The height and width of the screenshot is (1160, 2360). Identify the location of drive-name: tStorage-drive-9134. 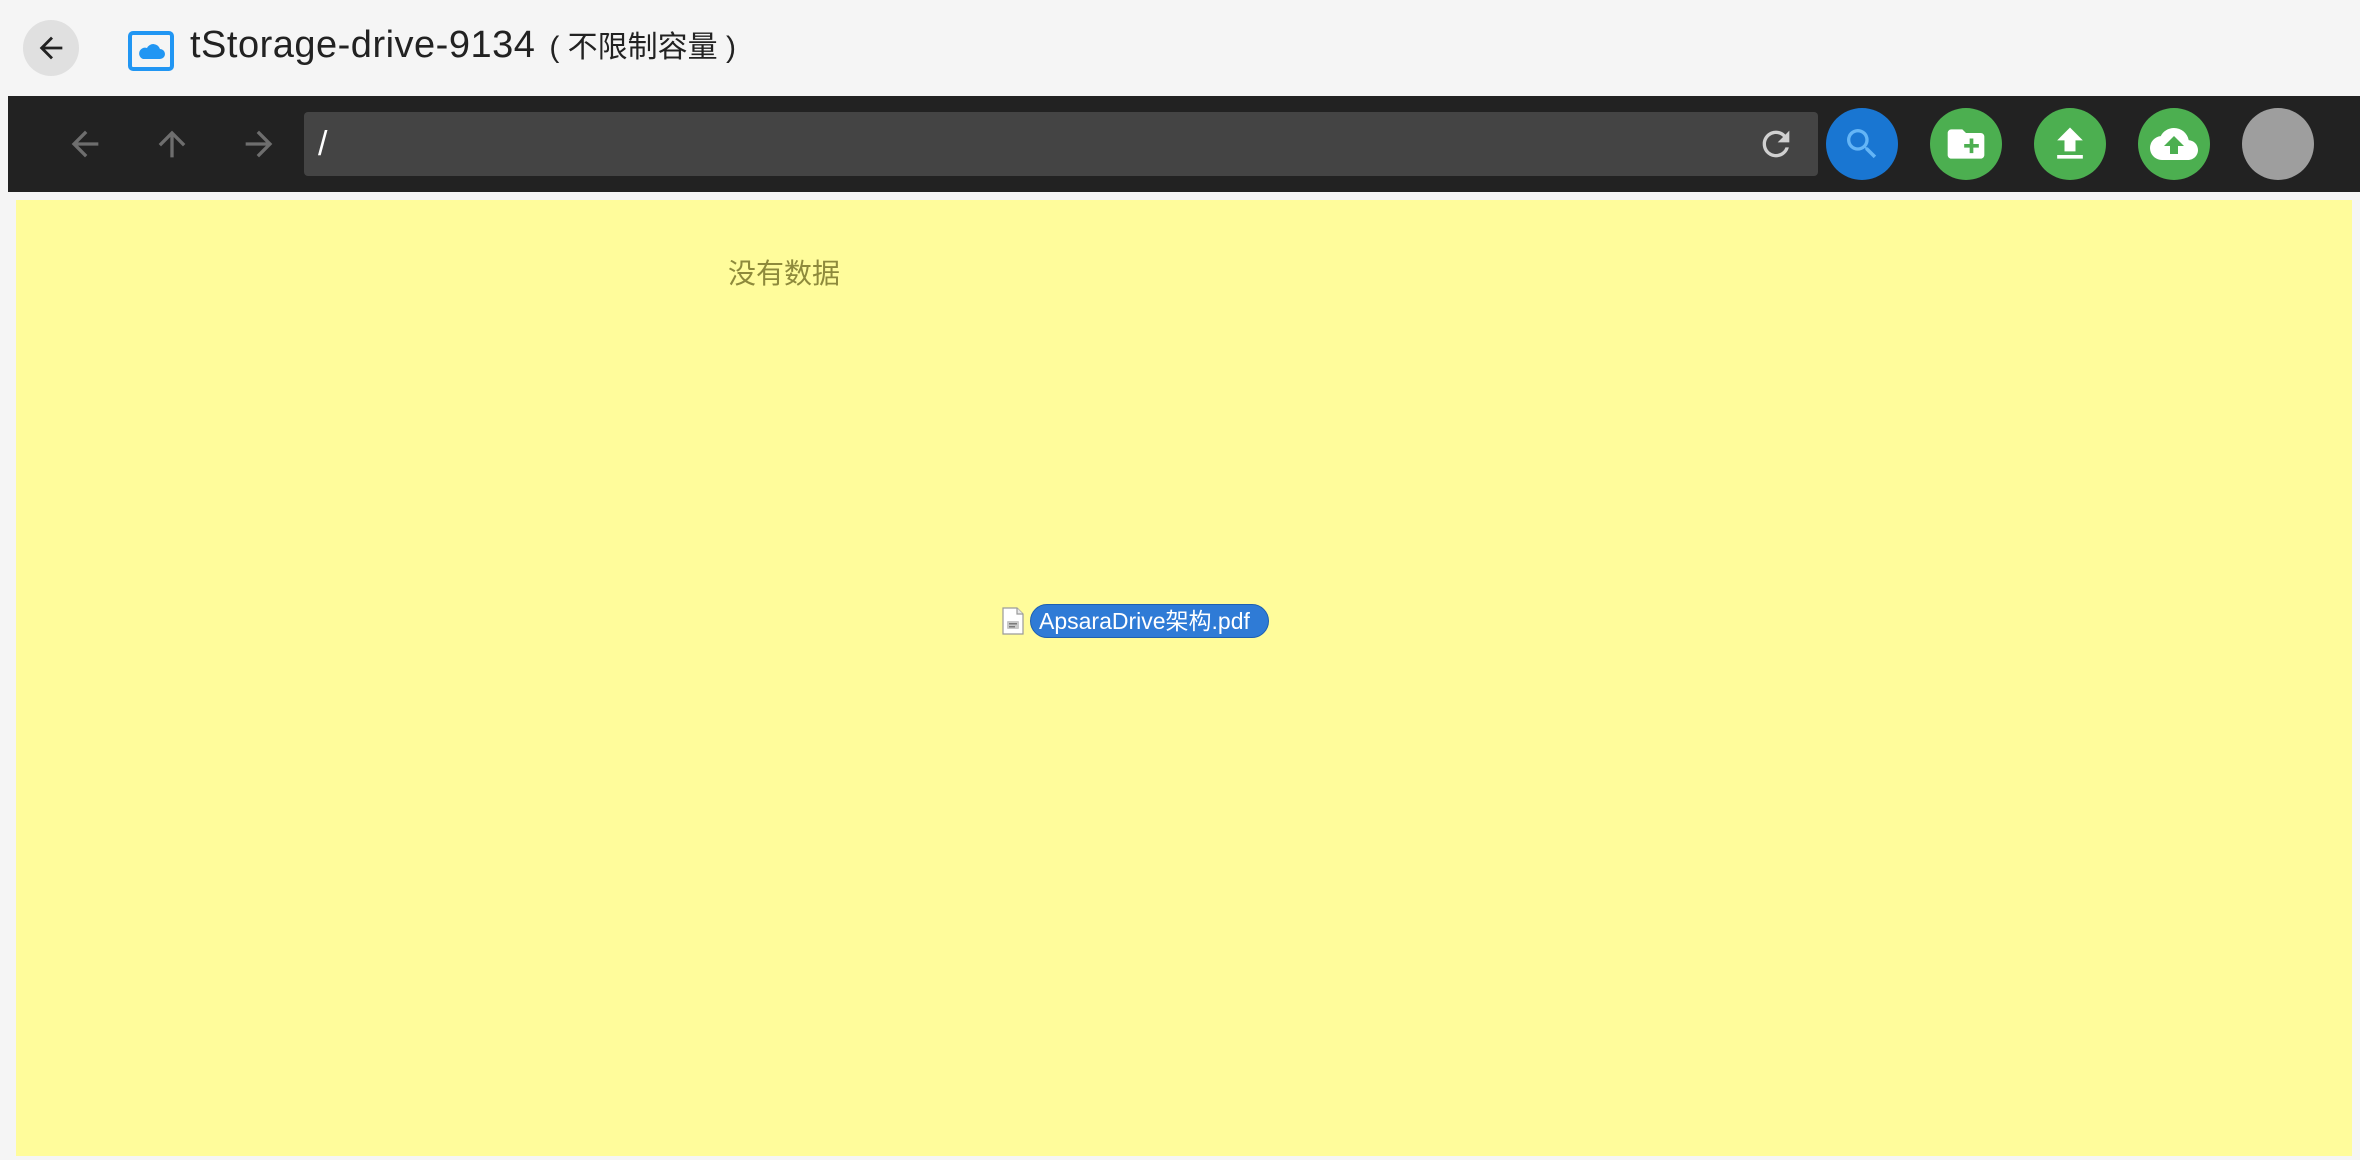
(363, 45).